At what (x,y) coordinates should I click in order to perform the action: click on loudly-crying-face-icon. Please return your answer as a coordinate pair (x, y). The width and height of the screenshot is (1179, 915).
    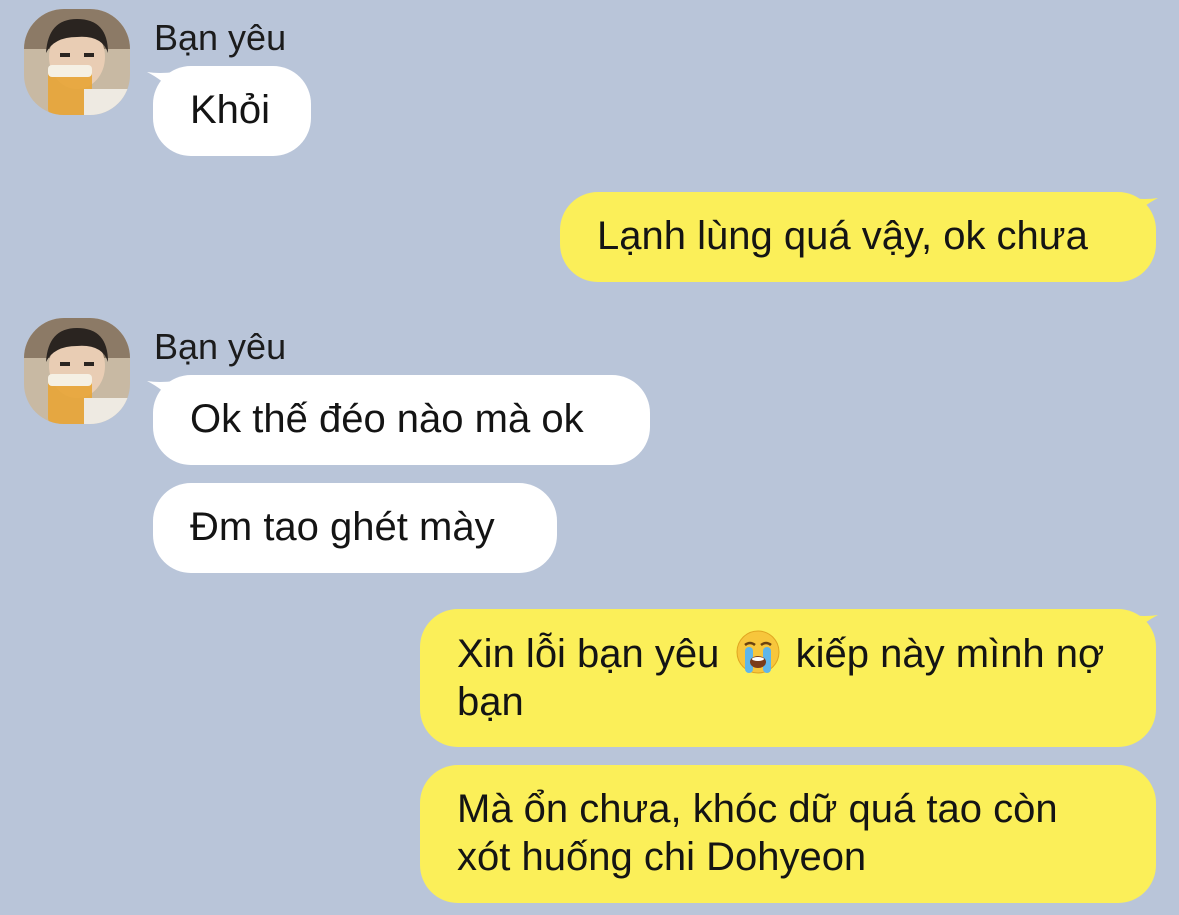
    Looking at the image, I should click on (758, 652).